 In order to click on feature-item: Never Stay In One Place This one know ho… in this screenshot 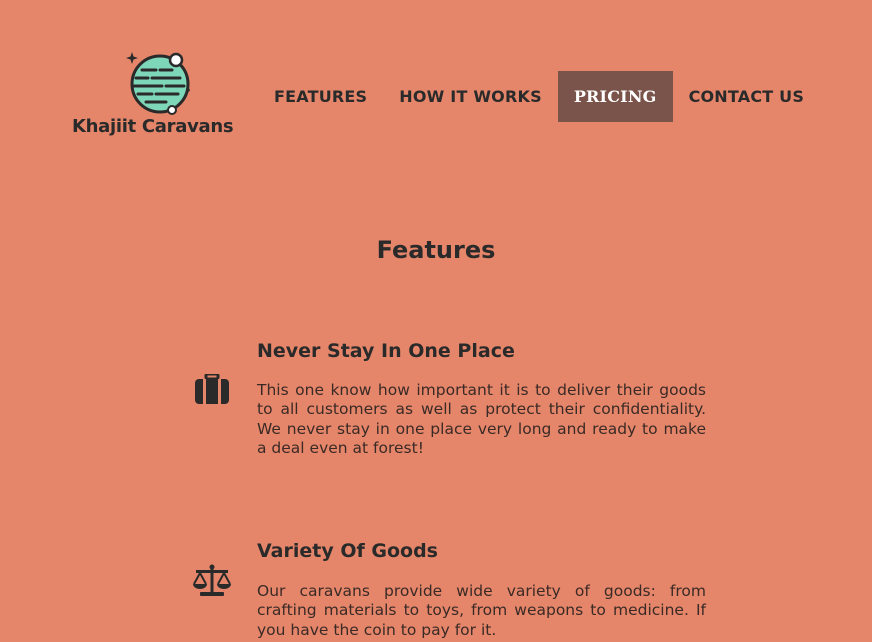, I will do `click(450, 405)`.